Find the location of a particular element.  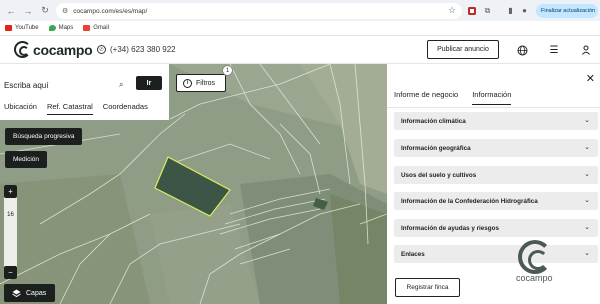

extensions-puzzle-icon: ⧉ is located at coordinates (487, 10).